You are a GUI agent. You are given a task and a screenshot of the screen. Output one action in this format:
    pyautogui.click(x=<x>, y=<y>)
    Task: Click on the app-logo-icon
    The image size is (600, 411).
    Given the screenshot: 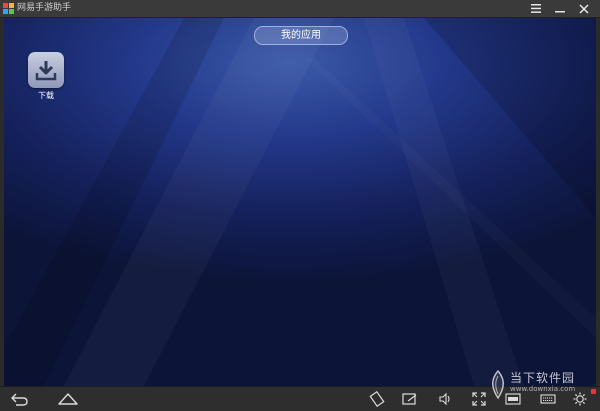 What is the action you would take?
    pyautogui.click(x=8, y=8)
    